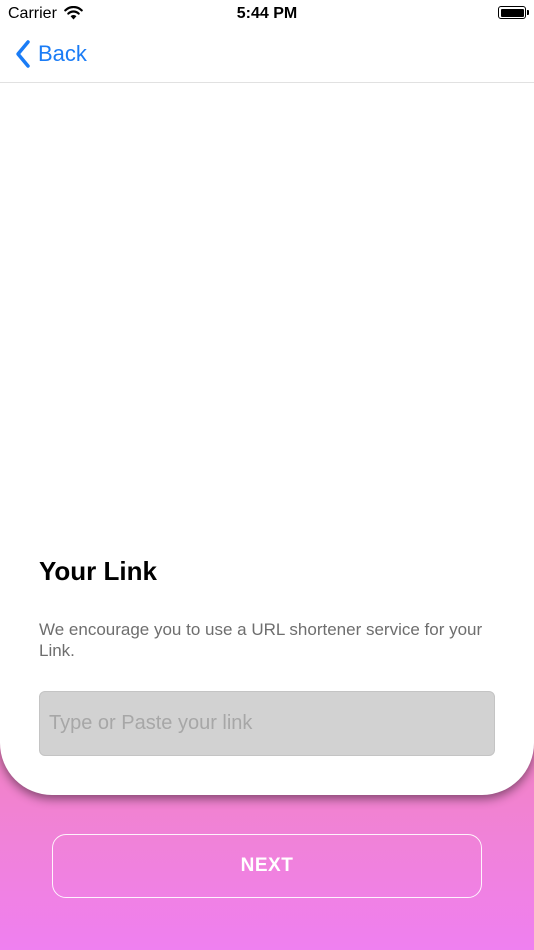 This screenshot has height=950, width=534. I want to click on chevron-left-icon, so click(23, 54).